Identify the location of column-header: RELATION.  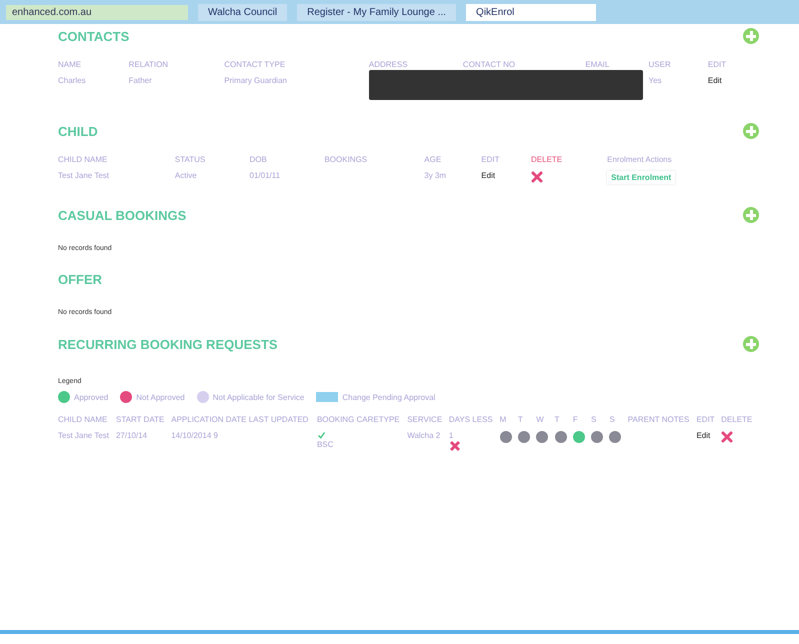
(176, 65).